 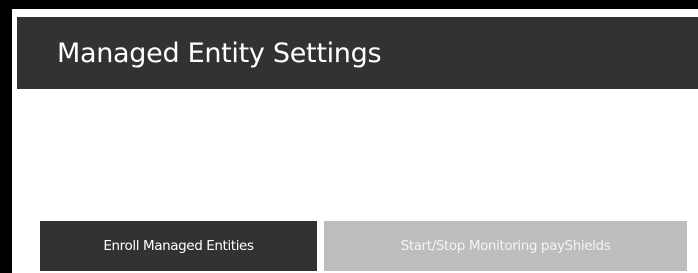 I want to click on tab-start-stop-monitoring: Start/Stop Monitoring payShields, so click(x=505, y=246).